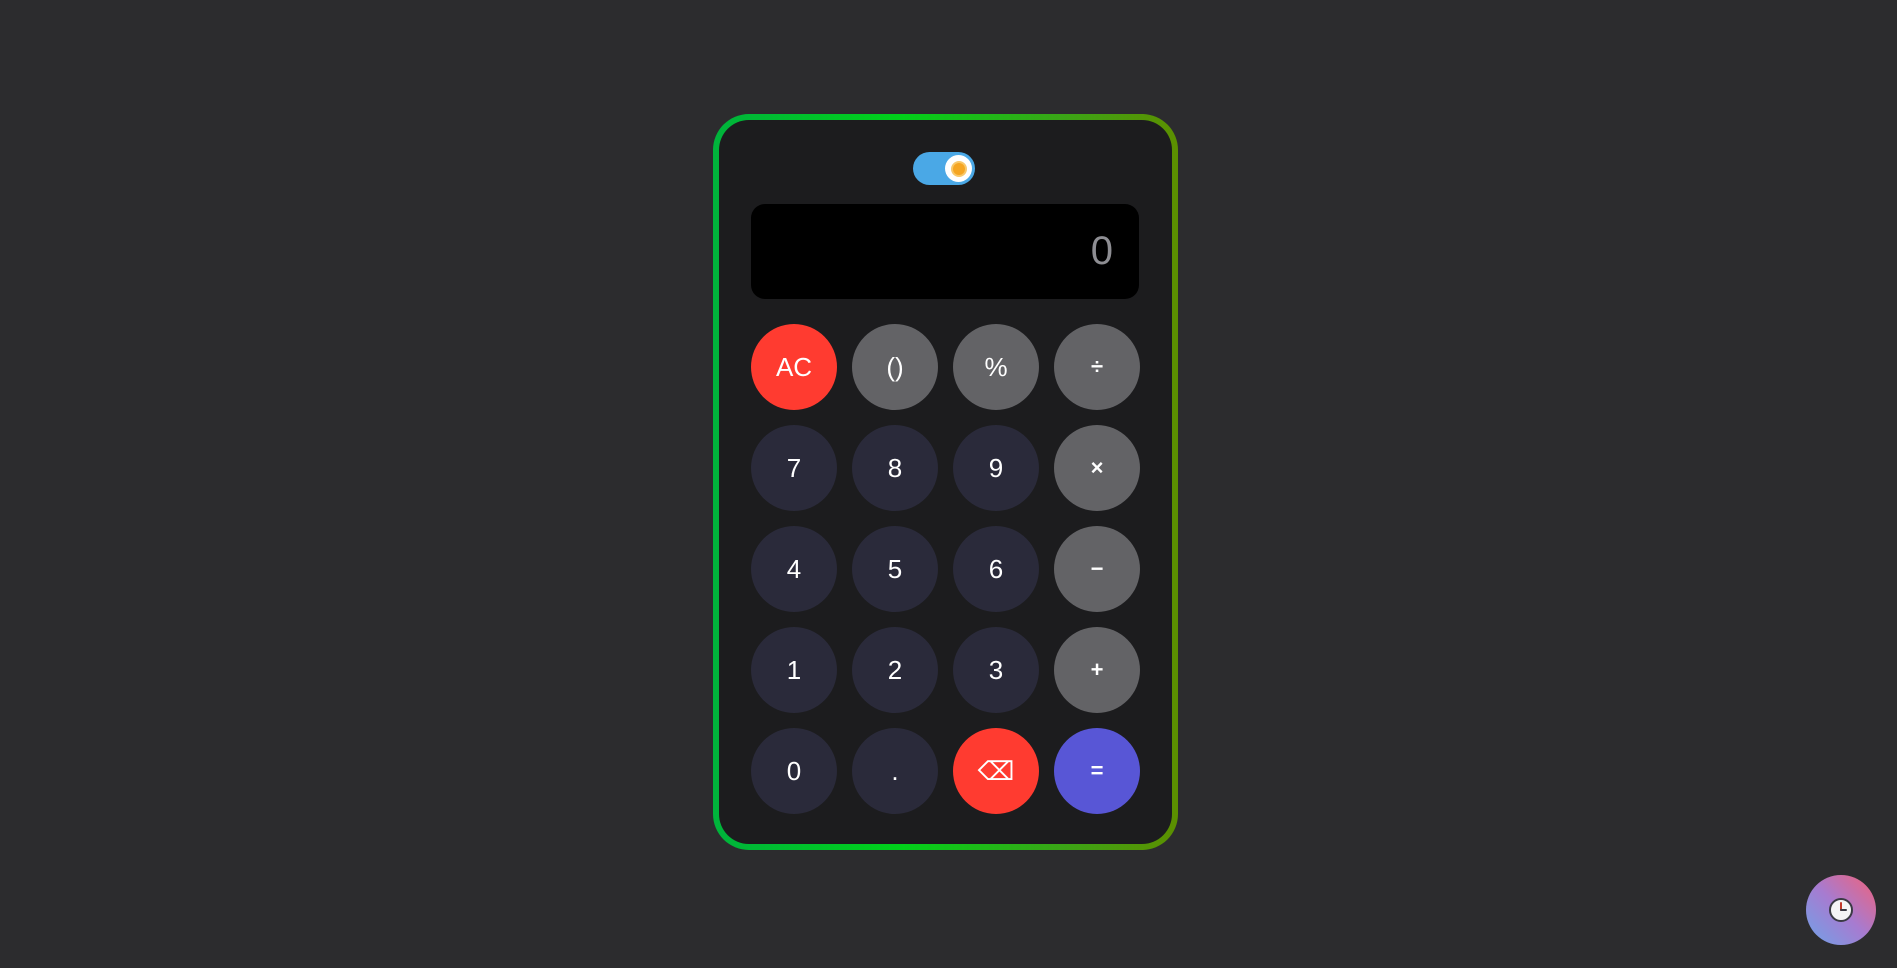  I want to click on digit-5-button: 5, so click(895, 569).